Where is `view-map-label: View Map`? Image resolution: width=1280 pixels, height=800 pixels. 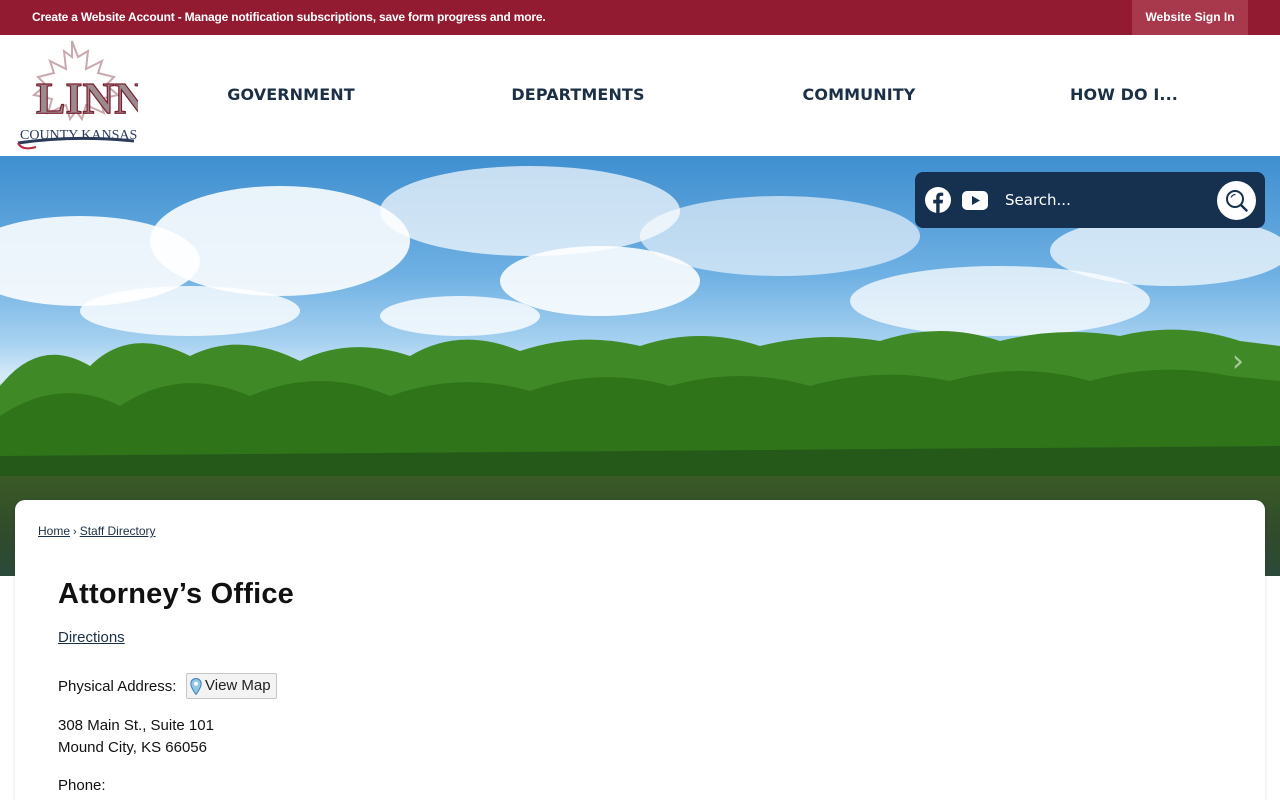 view-map-label: View Map is located at coordinates (238, 685).